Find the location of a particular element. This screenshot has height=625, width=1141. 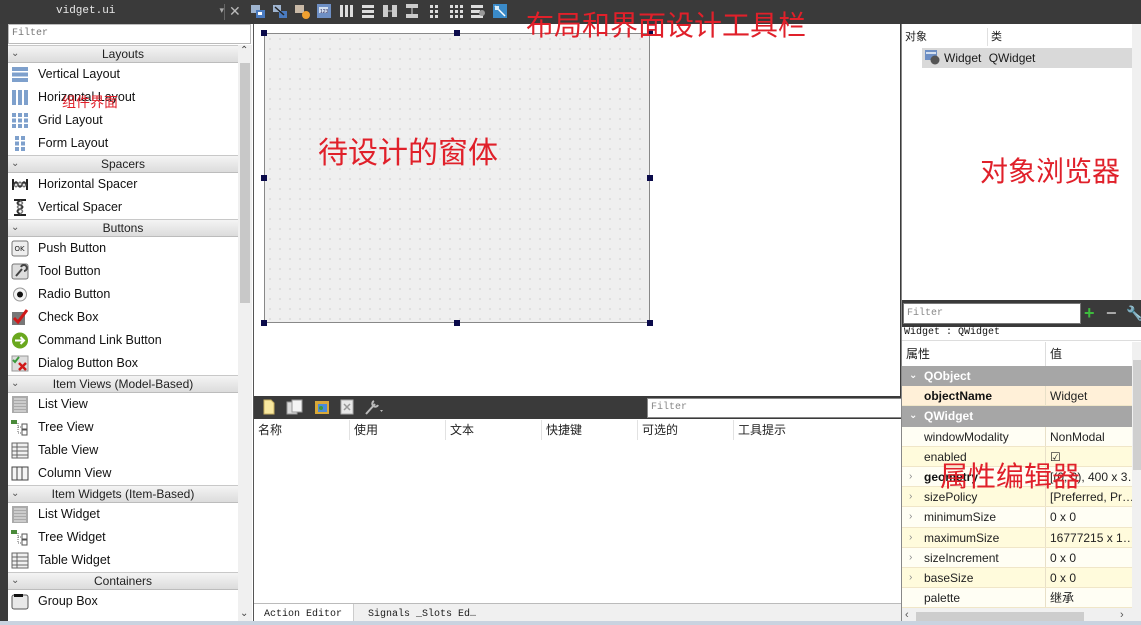

scroll-up-icon: ⌃ is located at coordinates (244, 50).